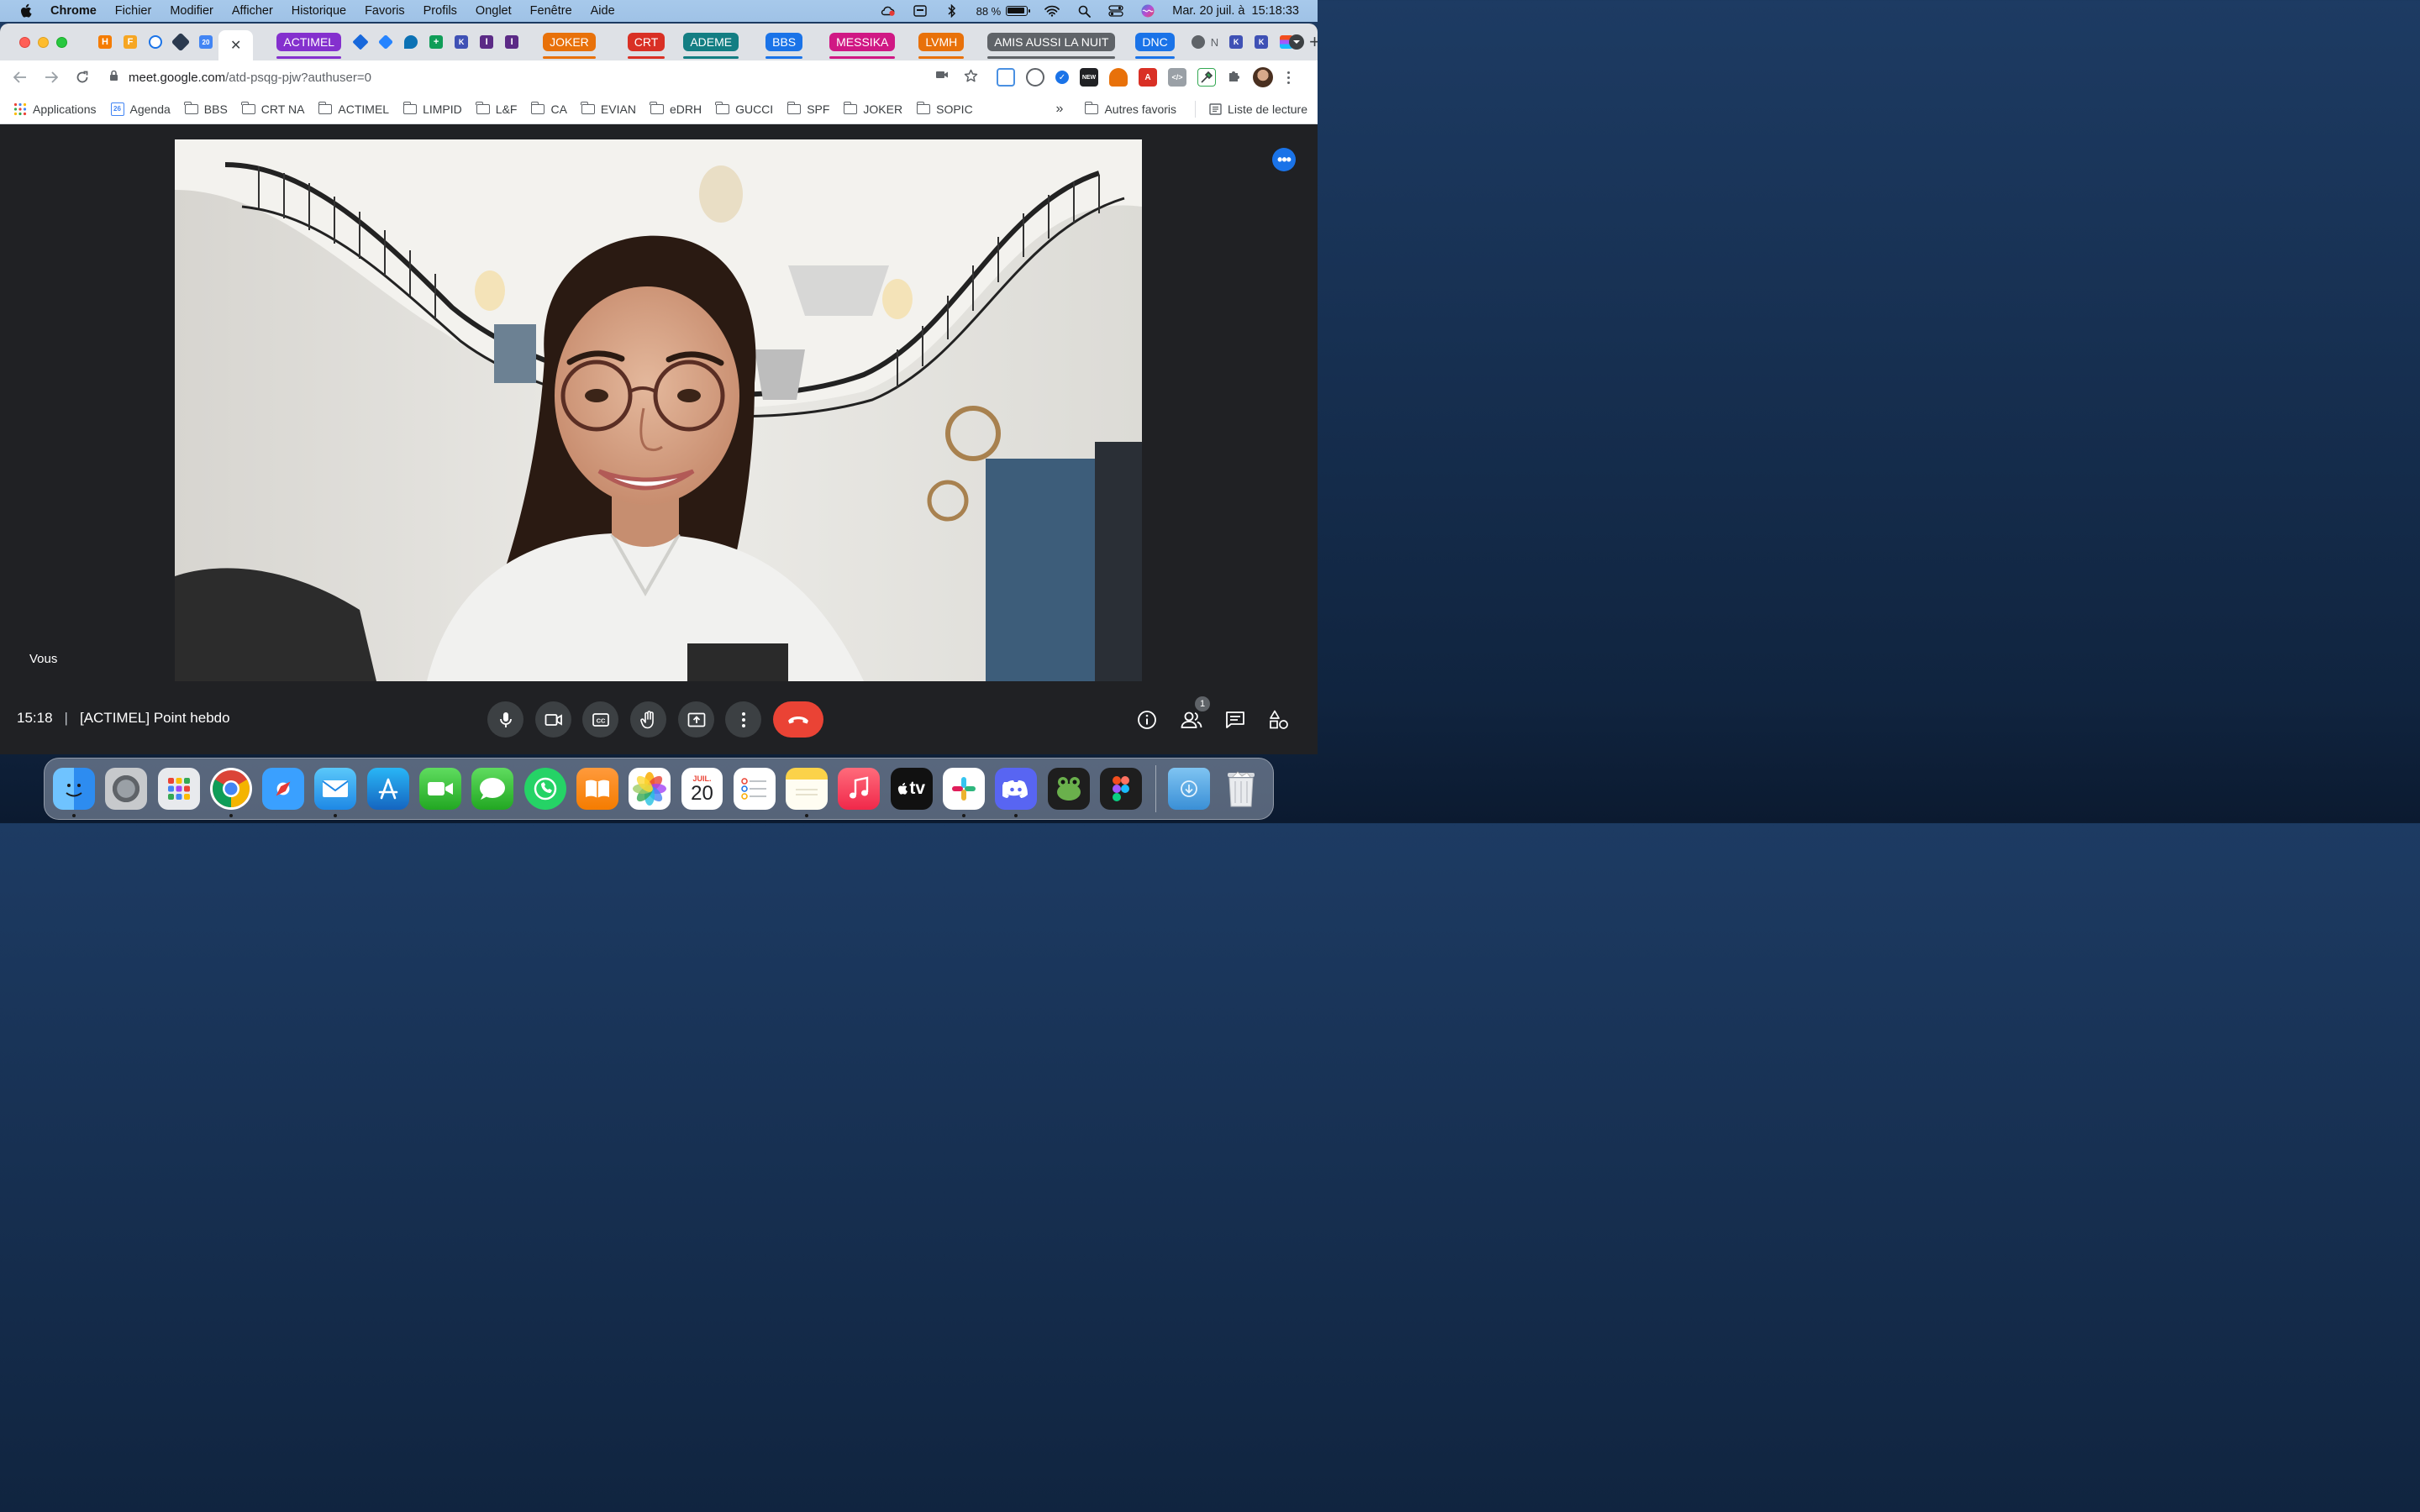  I want to click on tab-favicon-harvest-icon: H, so click(105, 42).